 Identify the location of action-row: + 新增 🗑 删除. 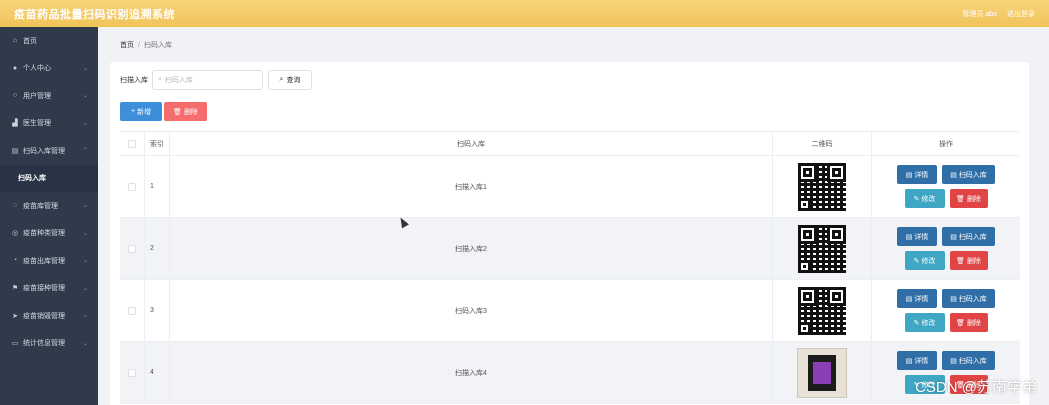
(163, 111).